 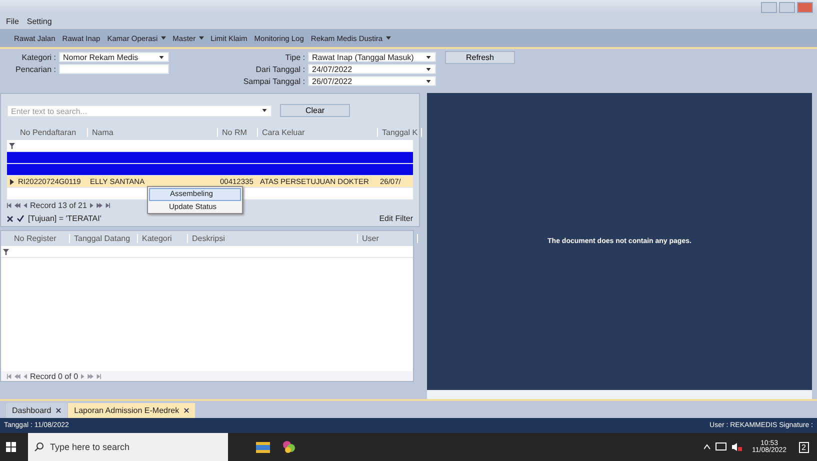 I want to click on date-field: 26/07/2022, so click(x=372, y=81).